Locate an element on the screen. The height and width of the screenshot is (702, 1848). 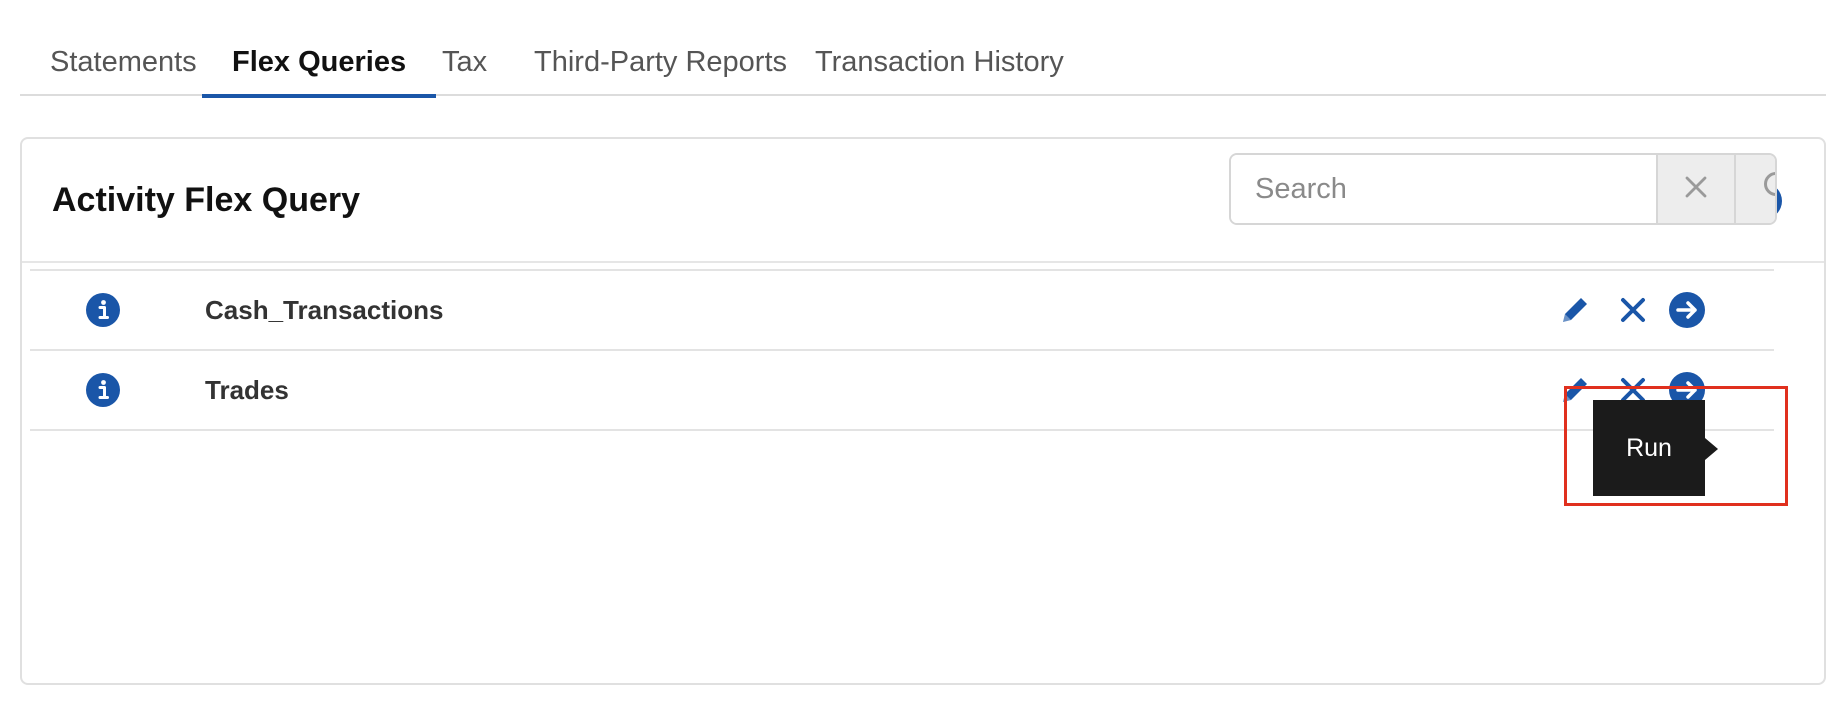
row-actions is located at coordinates (1646, 310).